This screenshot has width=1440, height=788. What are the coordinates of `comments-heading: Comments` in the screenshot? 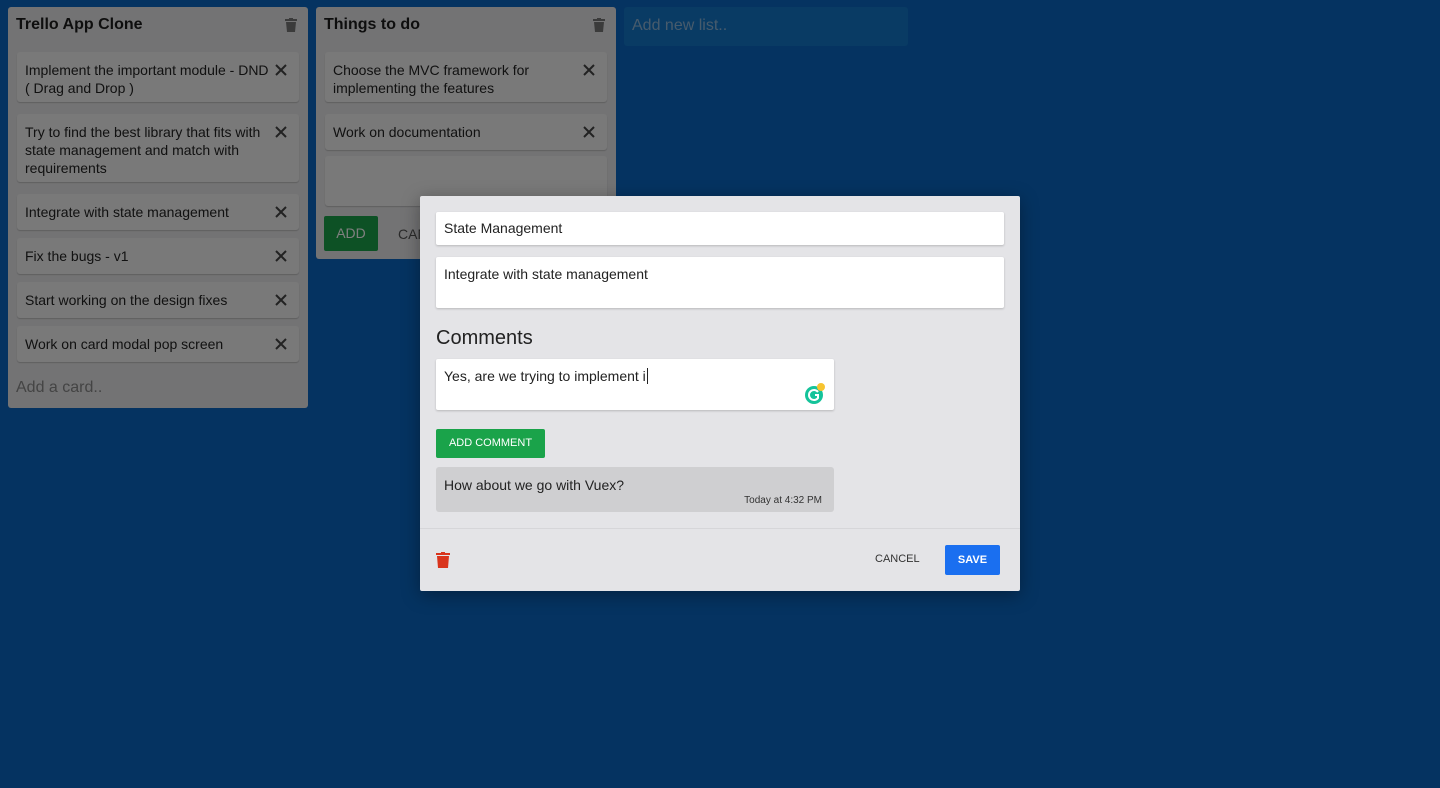 It's located at (484, 338).